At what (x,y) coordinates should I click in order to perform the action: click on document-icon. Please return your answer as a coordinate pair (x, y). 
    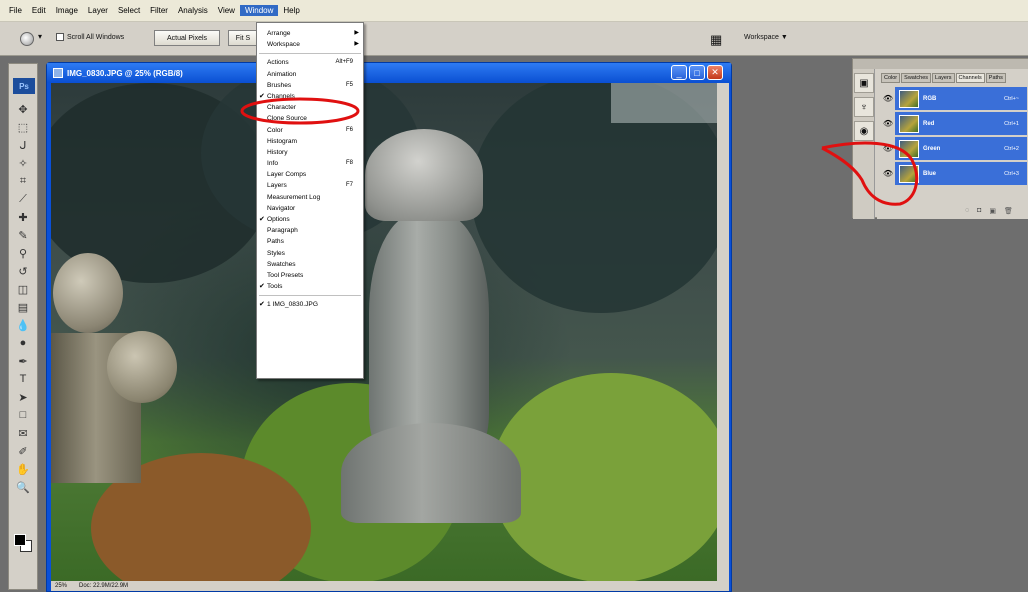
    Looking at the image, I should click on (58, 73).